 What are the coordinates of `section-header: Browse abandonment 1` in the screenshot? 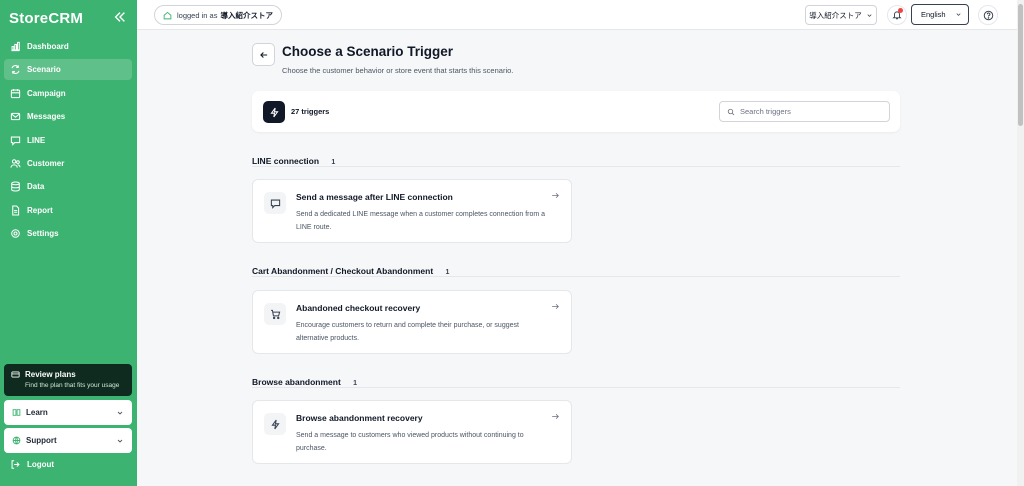 It's located at (576, 381).